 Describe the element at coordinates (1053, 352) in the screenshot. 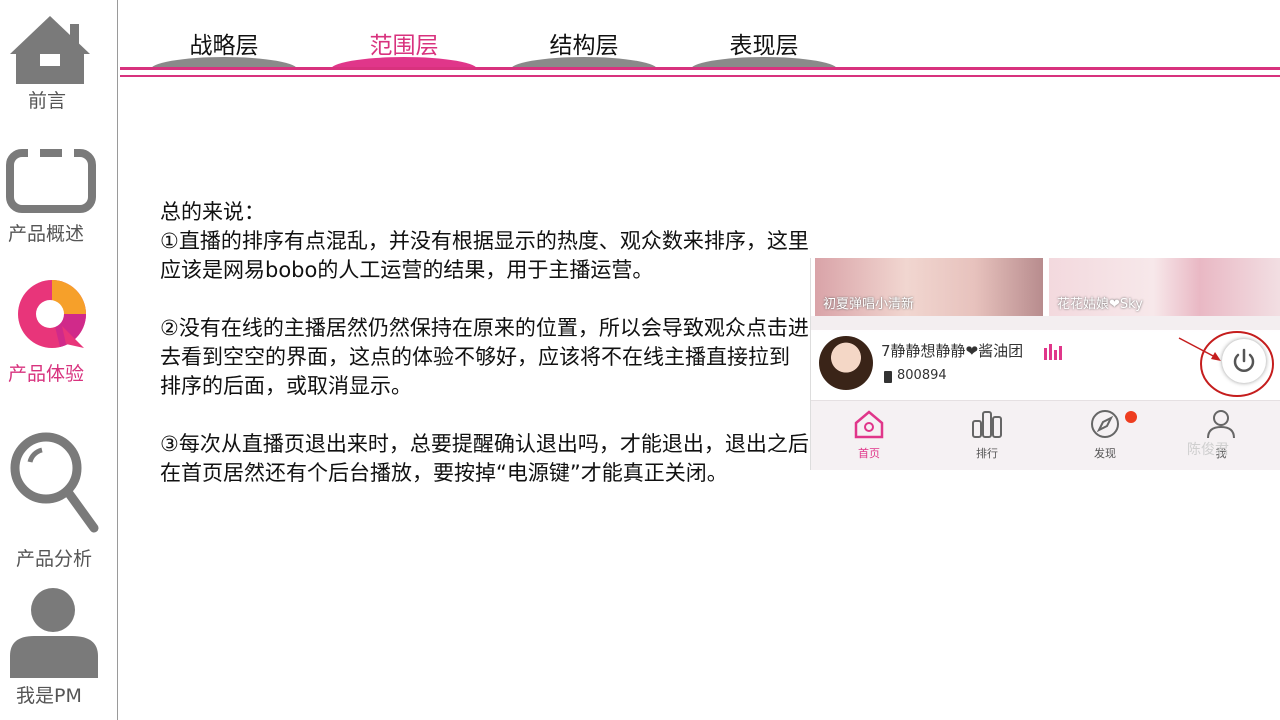

I see `audio-level-icon` at that location.